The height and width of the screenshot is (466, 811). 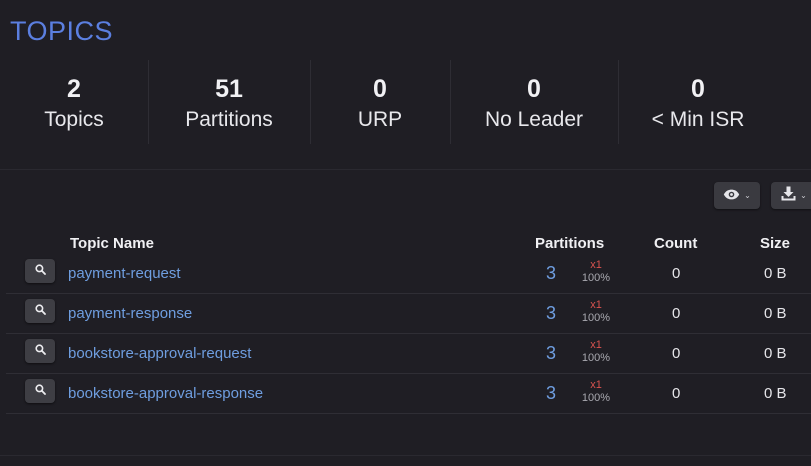 What do you see at coordinates (380, 119) in the screenshot?
I see `stat-label: URP` at bounding box center [380, 119].